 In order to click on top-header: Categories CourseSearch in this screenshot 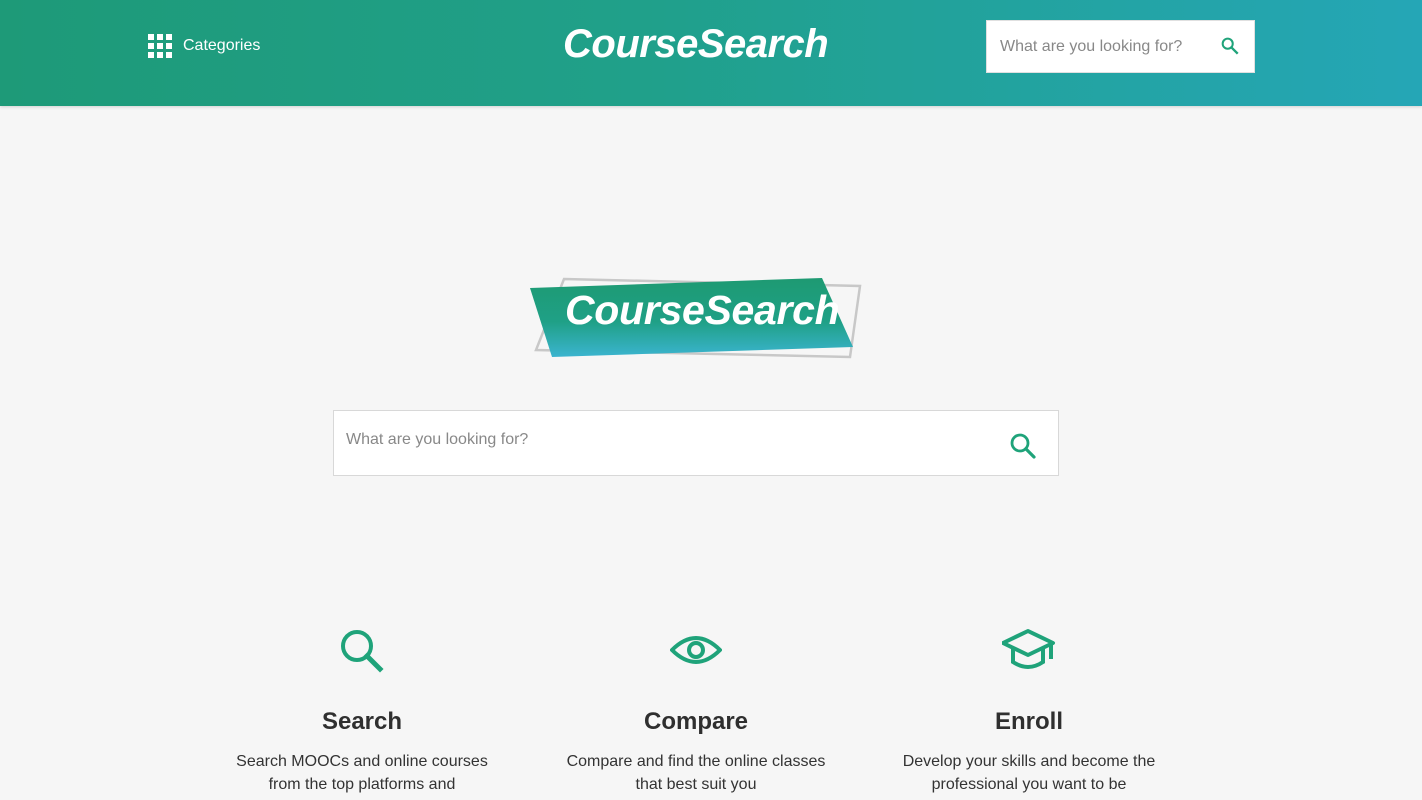, I will do `click(711, 53)`.